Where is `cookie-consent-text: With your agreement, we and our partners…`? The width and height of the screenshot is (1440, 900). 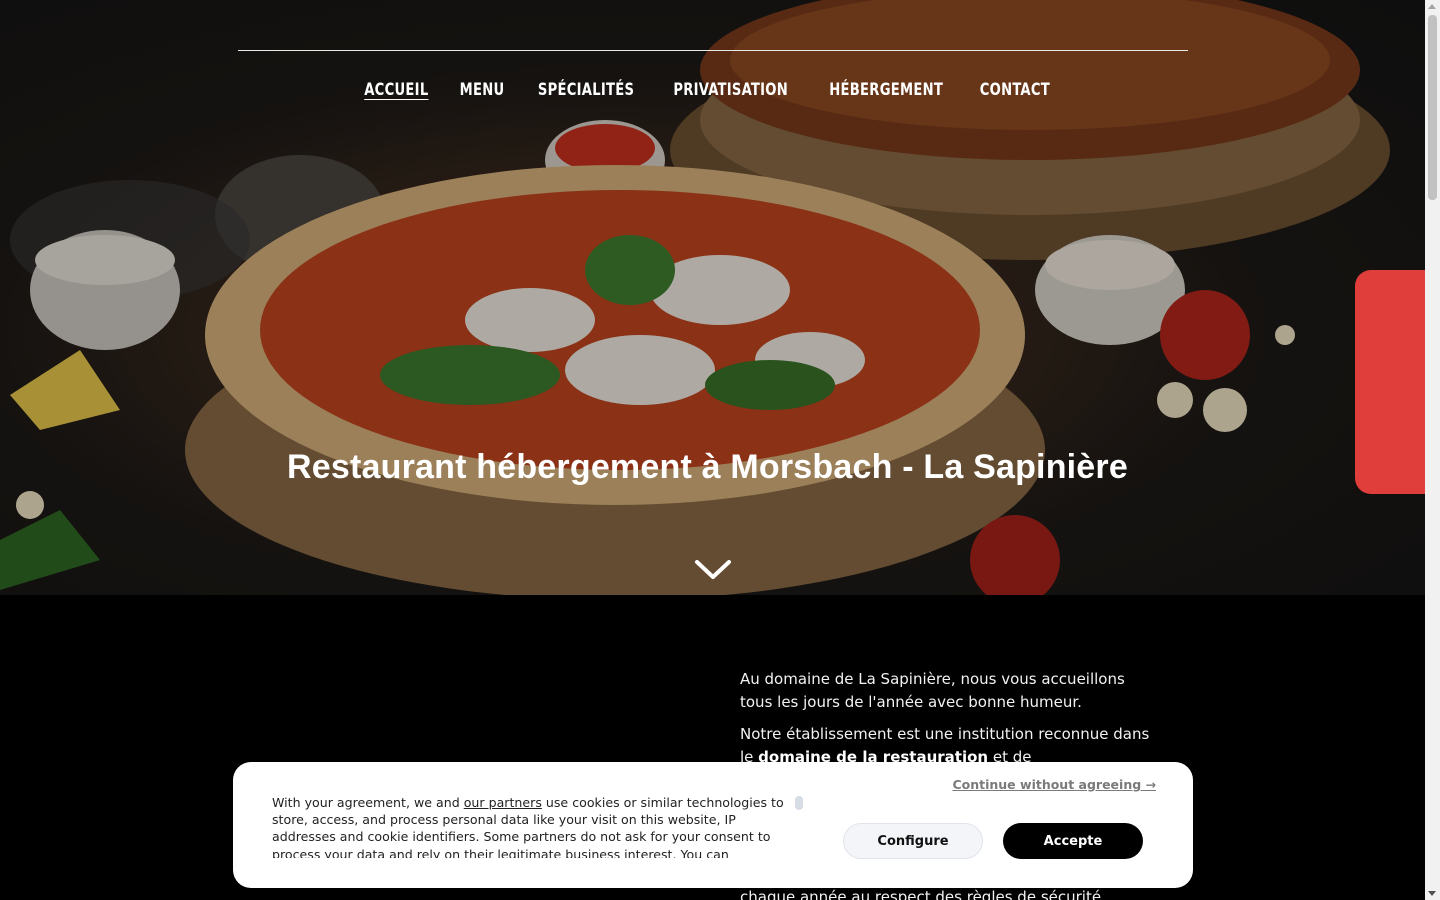
cookie-consent-text: With your agreement, we and our partners… is located at coordinates (532, 826).